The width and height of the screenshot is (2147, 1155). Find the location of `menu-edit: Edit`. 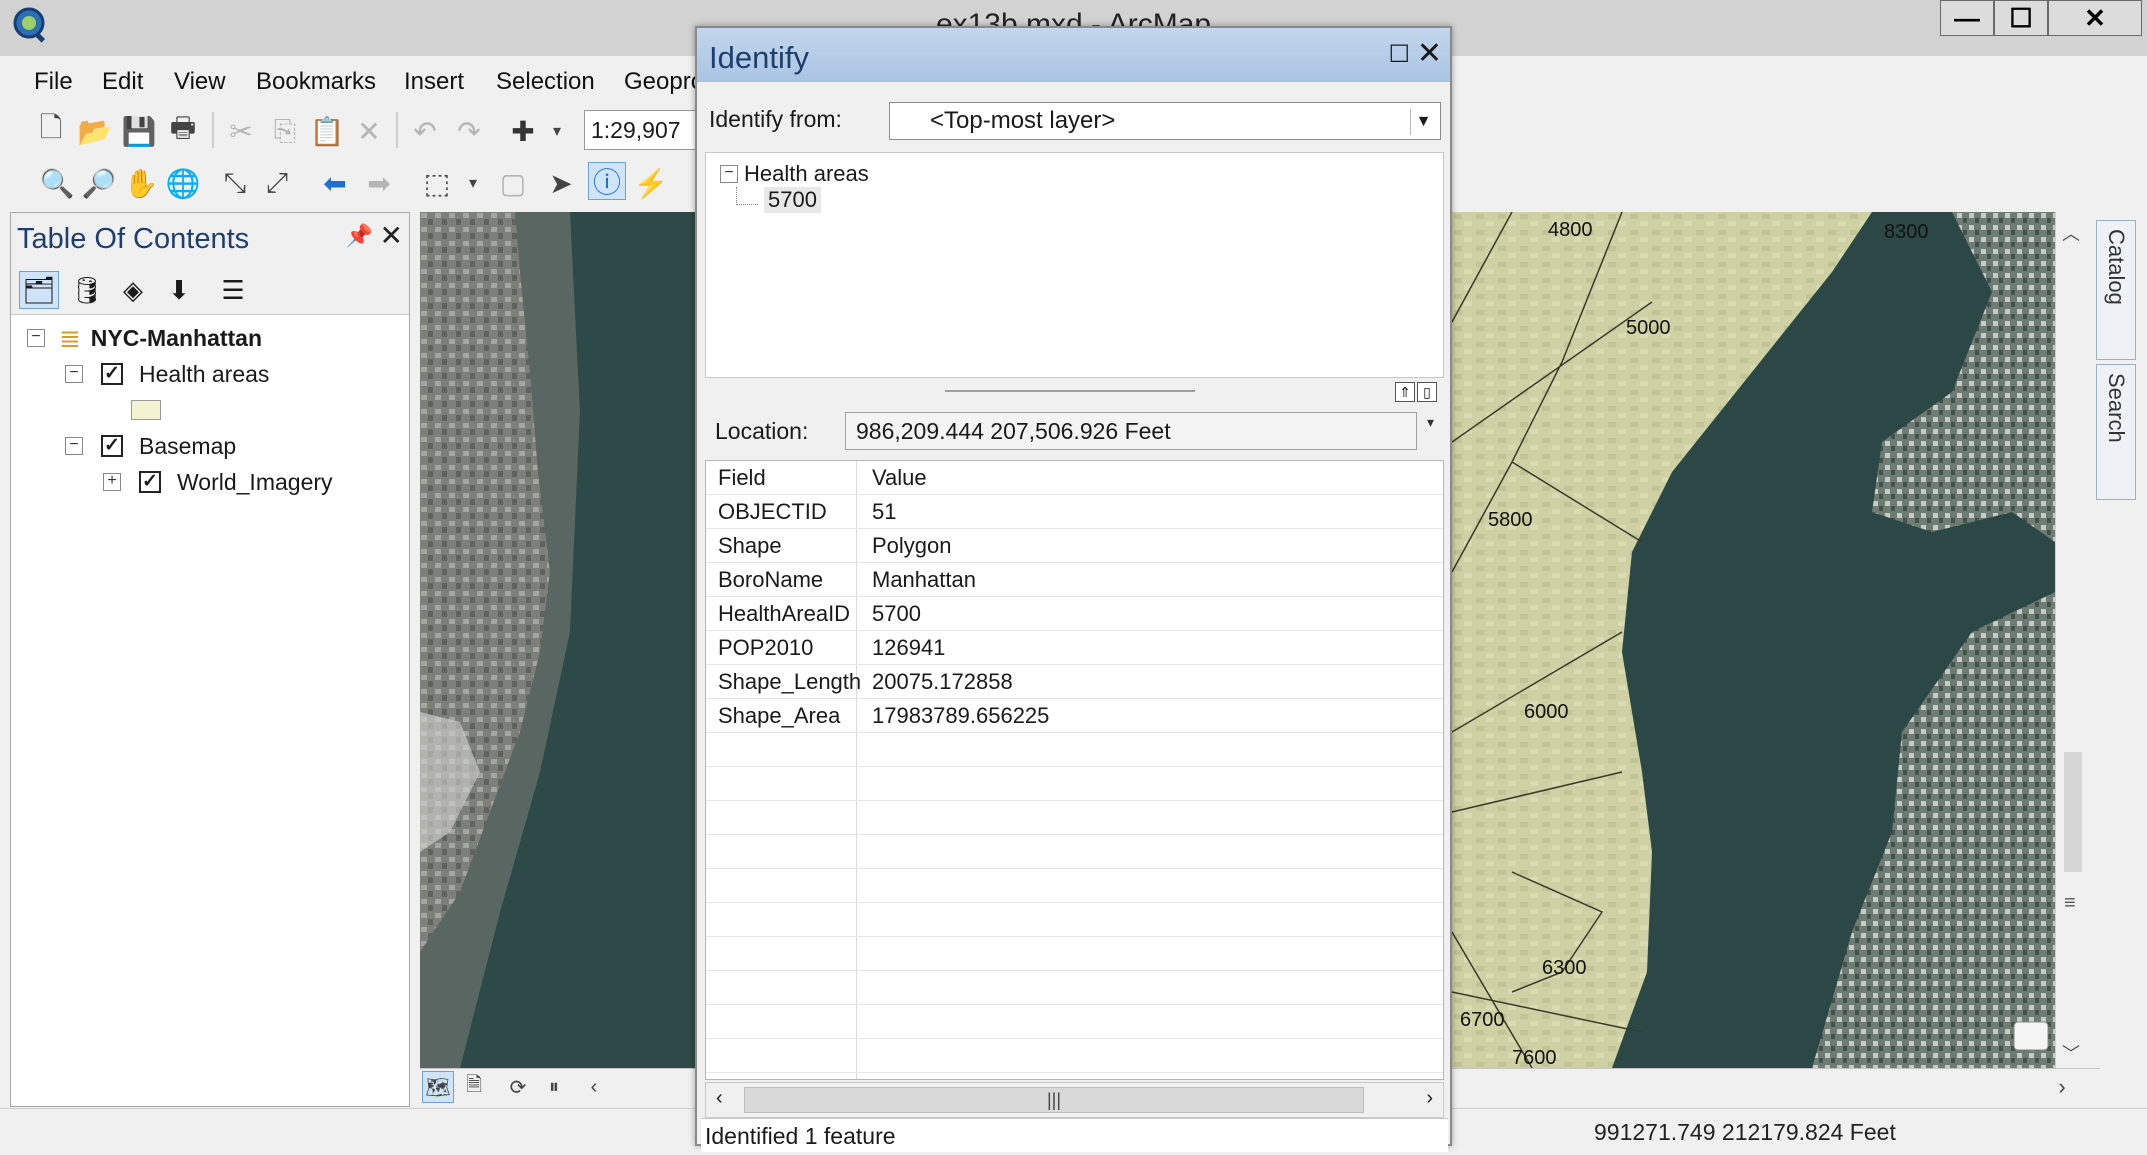

menu-edit: Edit is located at coordinates (122, 82).